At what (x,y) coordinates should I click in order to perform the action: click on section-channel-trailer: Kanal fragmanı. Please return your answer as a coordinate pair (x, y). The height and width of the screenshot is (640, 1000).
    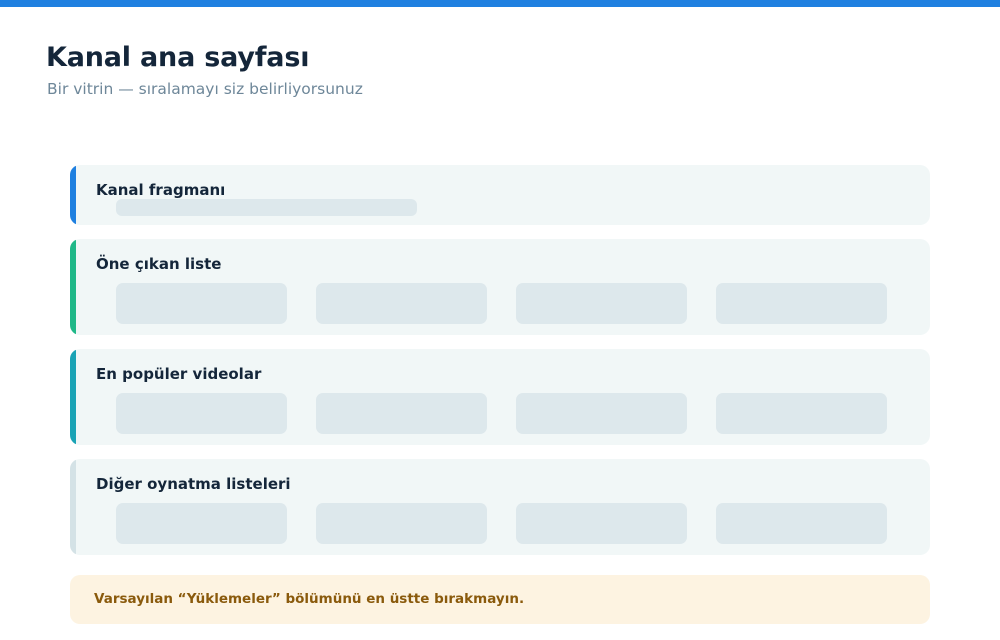
    Looking at the image, I should click on (500, 195).